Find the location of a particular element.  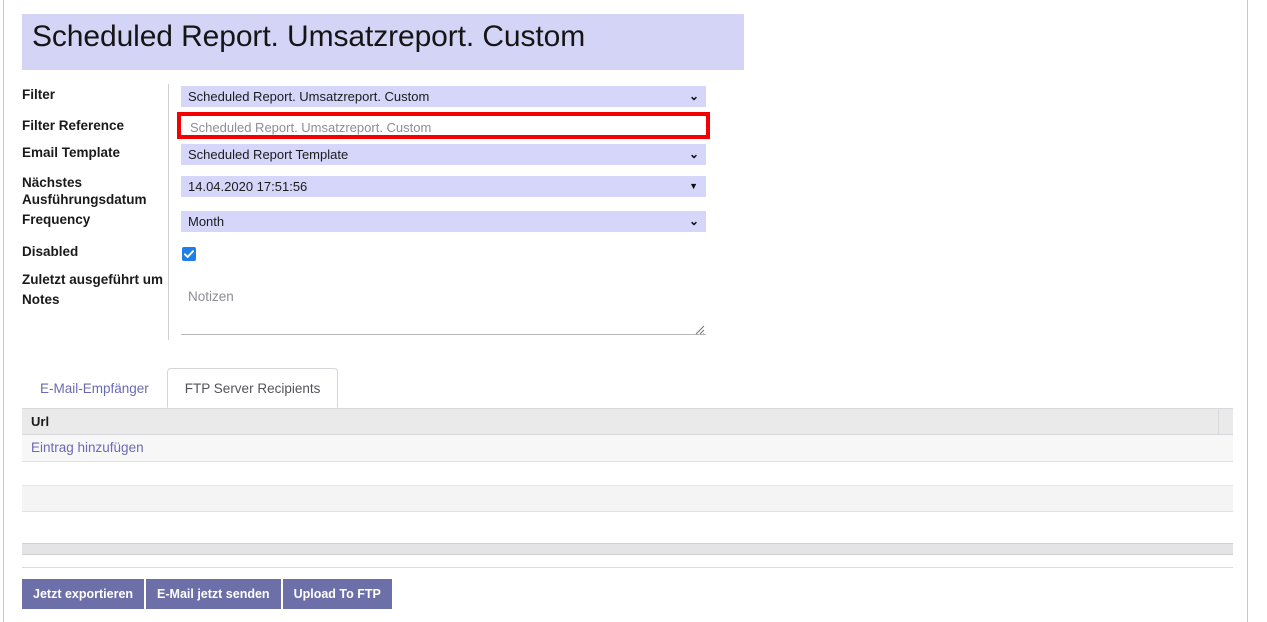

label-filter: Filter is located at coordinates (39, 94).